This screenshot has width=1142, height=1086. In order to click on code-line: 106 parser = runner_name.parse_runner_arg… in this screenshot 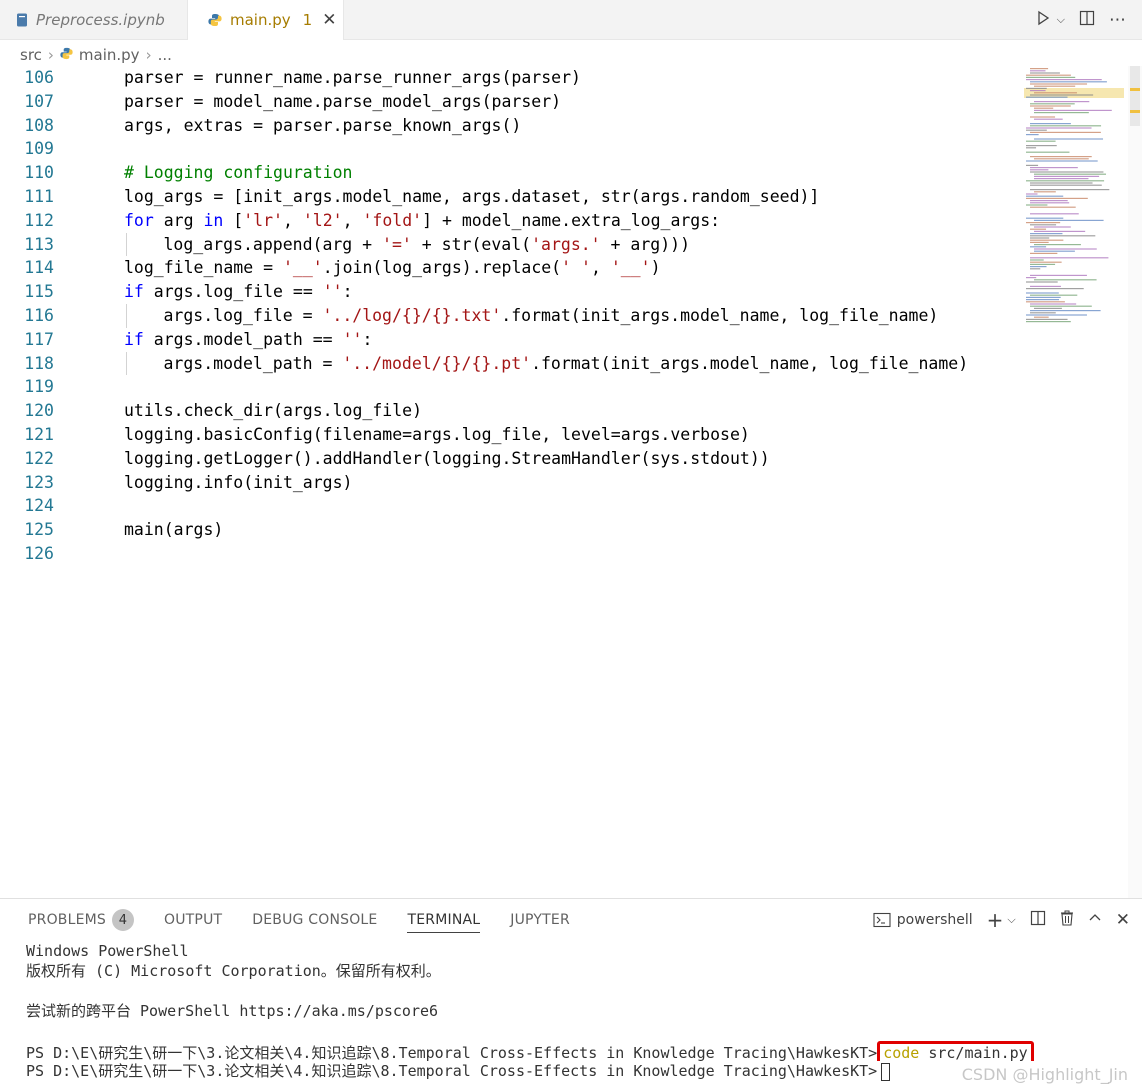, I will do `click(505, 78)`.